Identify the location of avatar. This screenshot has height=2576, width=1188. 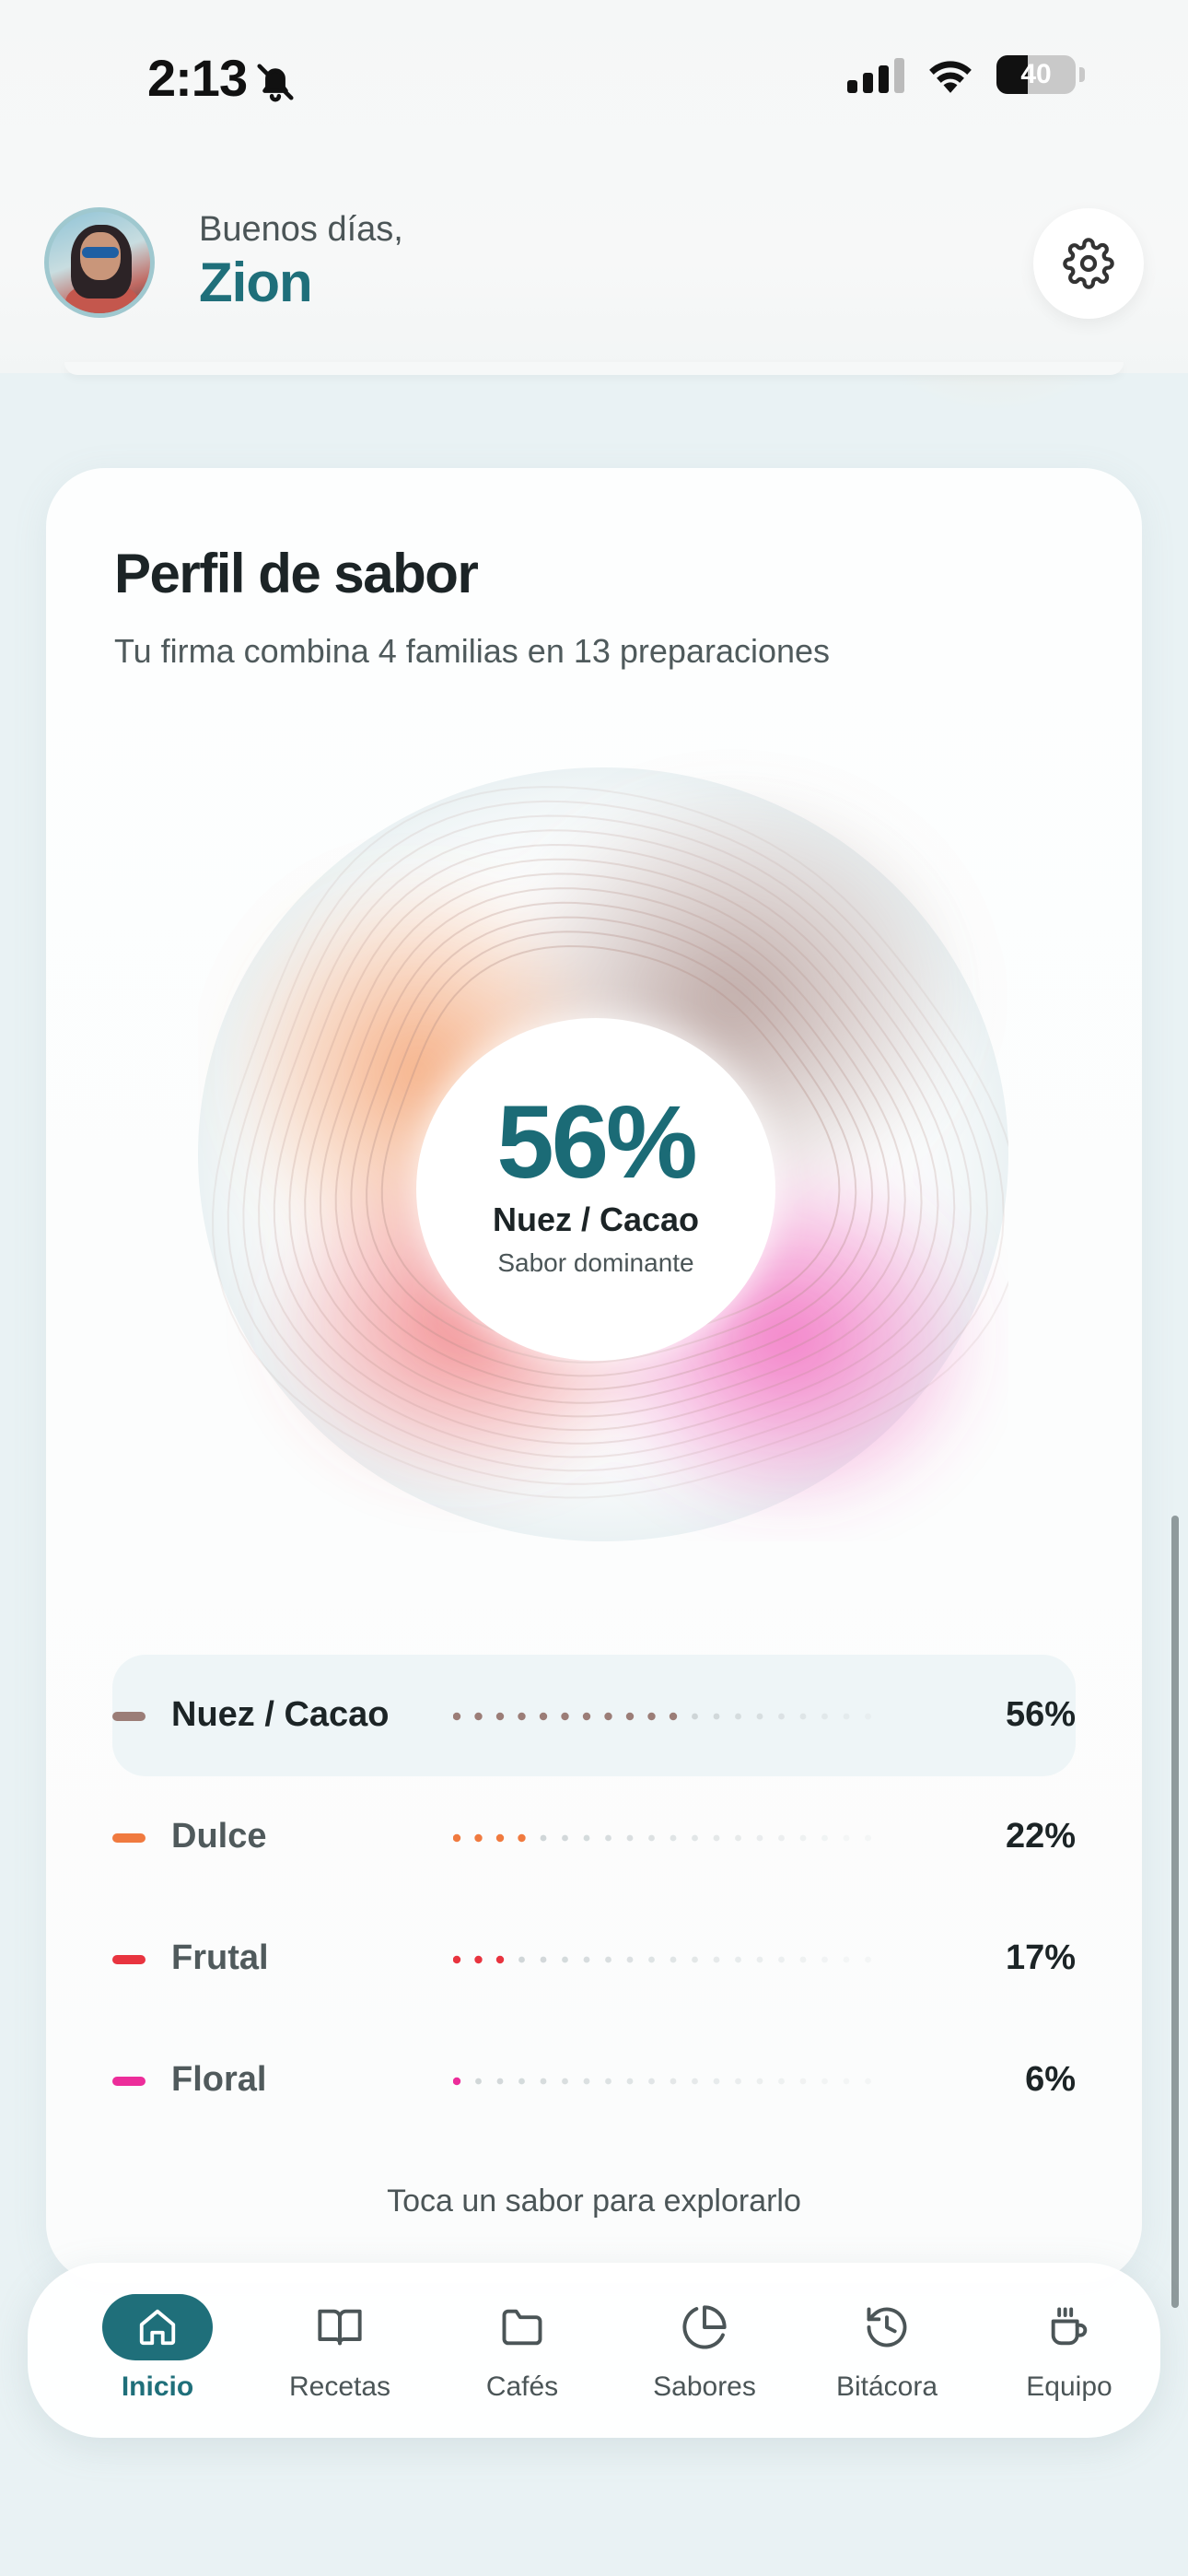
(99, 262).